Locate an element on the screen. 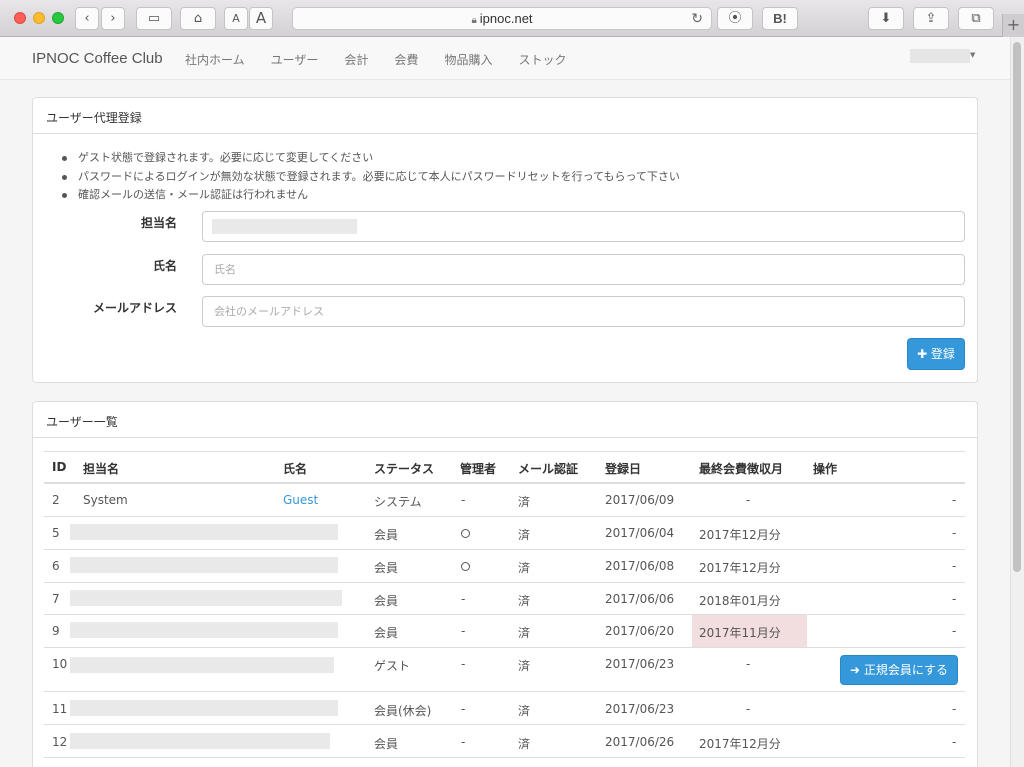  tanto-label: 担当名 is located at coordinates (158, 223).